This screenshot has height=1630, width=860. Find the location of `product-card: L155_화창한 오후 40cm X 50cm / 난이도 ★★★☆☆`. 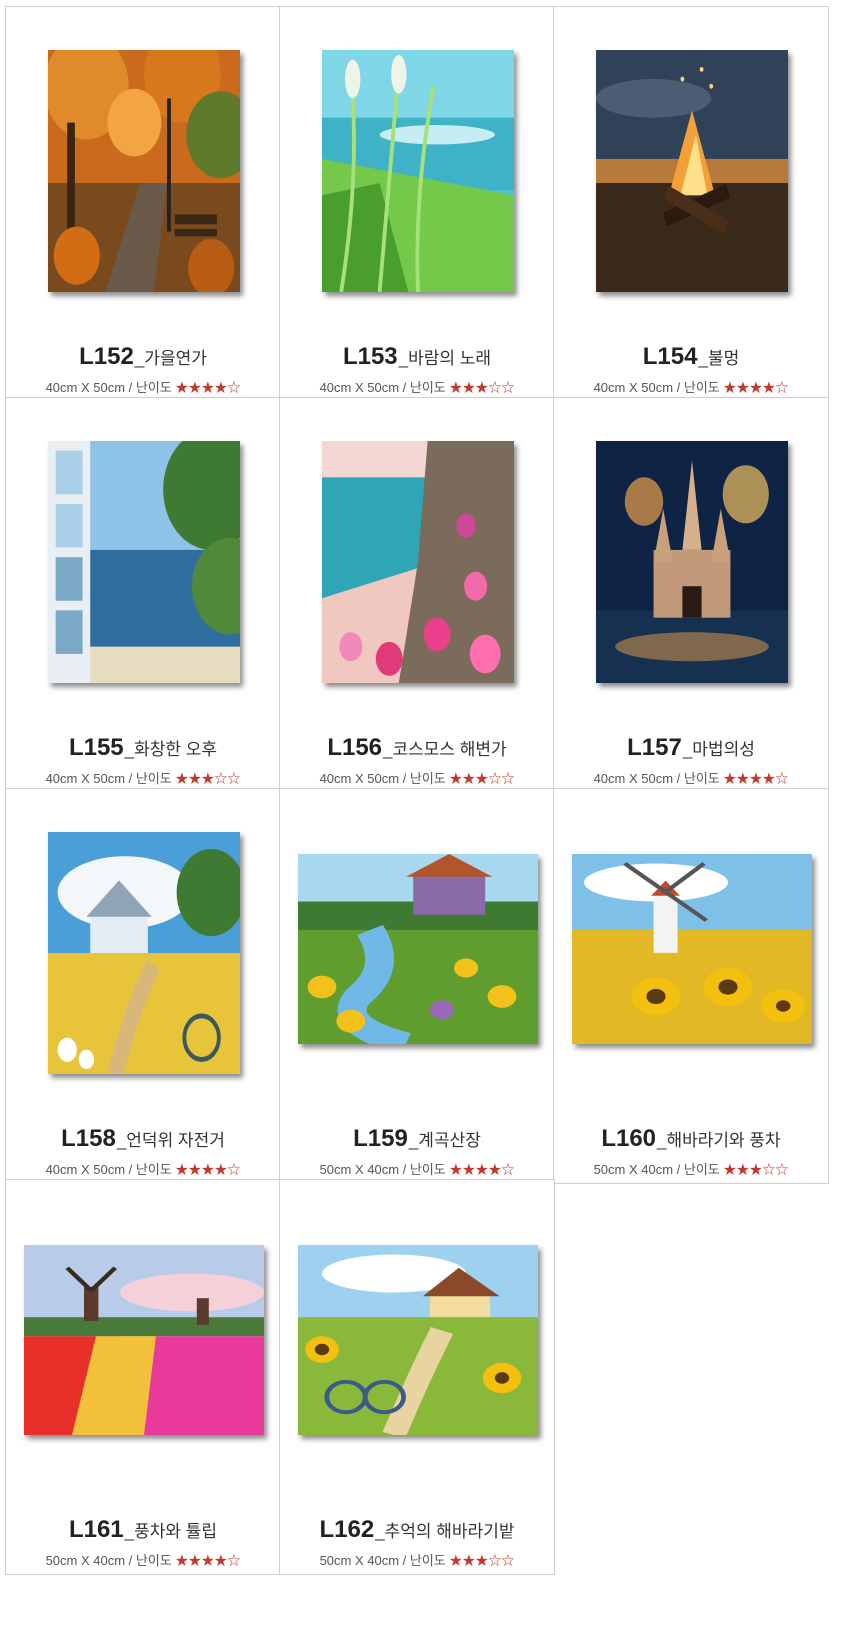

product-card: L155_화창한 오후 40cm X 50cm / 난이도 ★★★☆☆ is located at coordinates (143, 595).